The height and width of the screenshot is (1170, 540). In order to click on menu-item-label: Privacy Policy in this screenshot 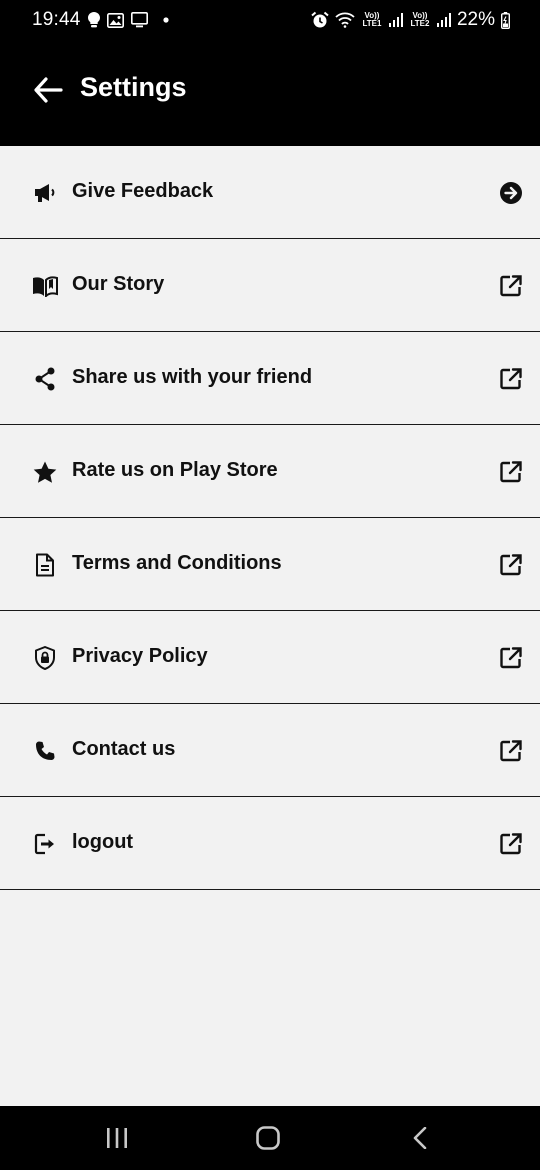, I will do `click(140, 656)`.